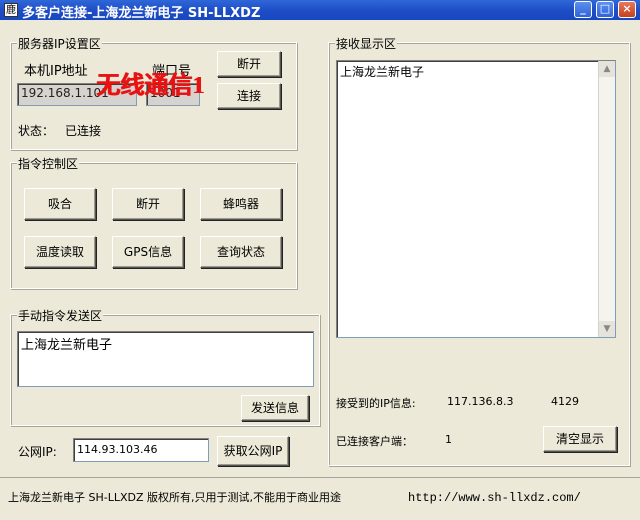 The height and width of the screenshot is (520, 640). Describe the element at coordinates (148, 204) in the screenshot. I see `open-relay-button: 断开` at that location.